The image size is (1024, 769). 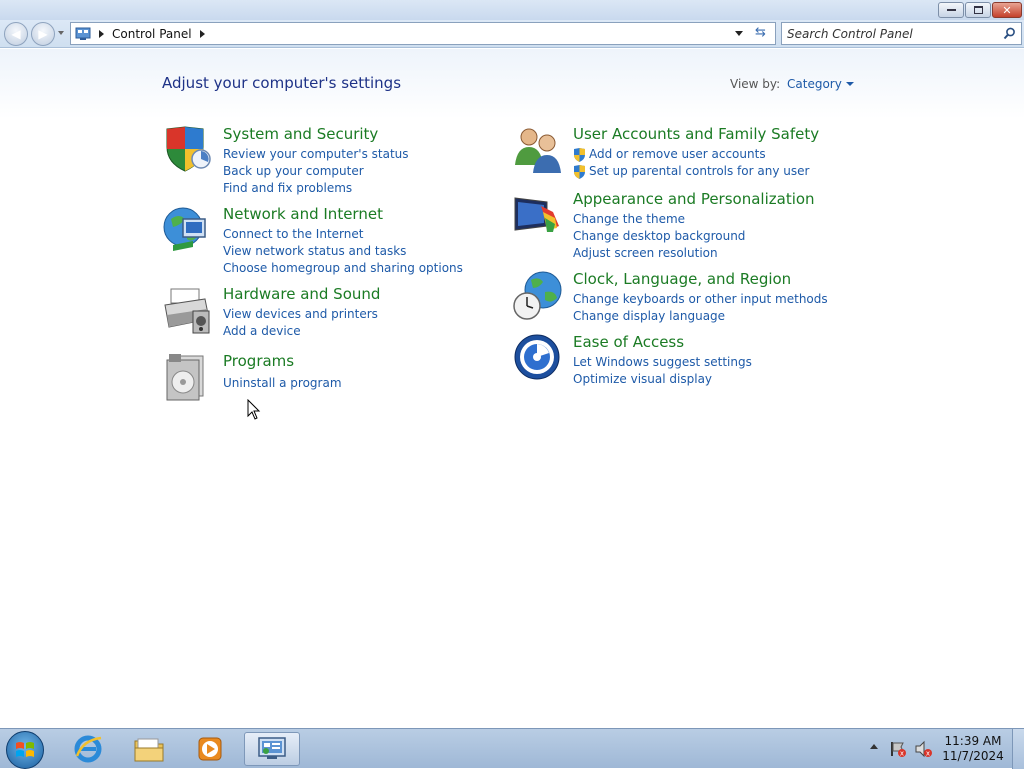 I want to click on category-title: User Accounts and Family Safety, so click(x=696, y=134).